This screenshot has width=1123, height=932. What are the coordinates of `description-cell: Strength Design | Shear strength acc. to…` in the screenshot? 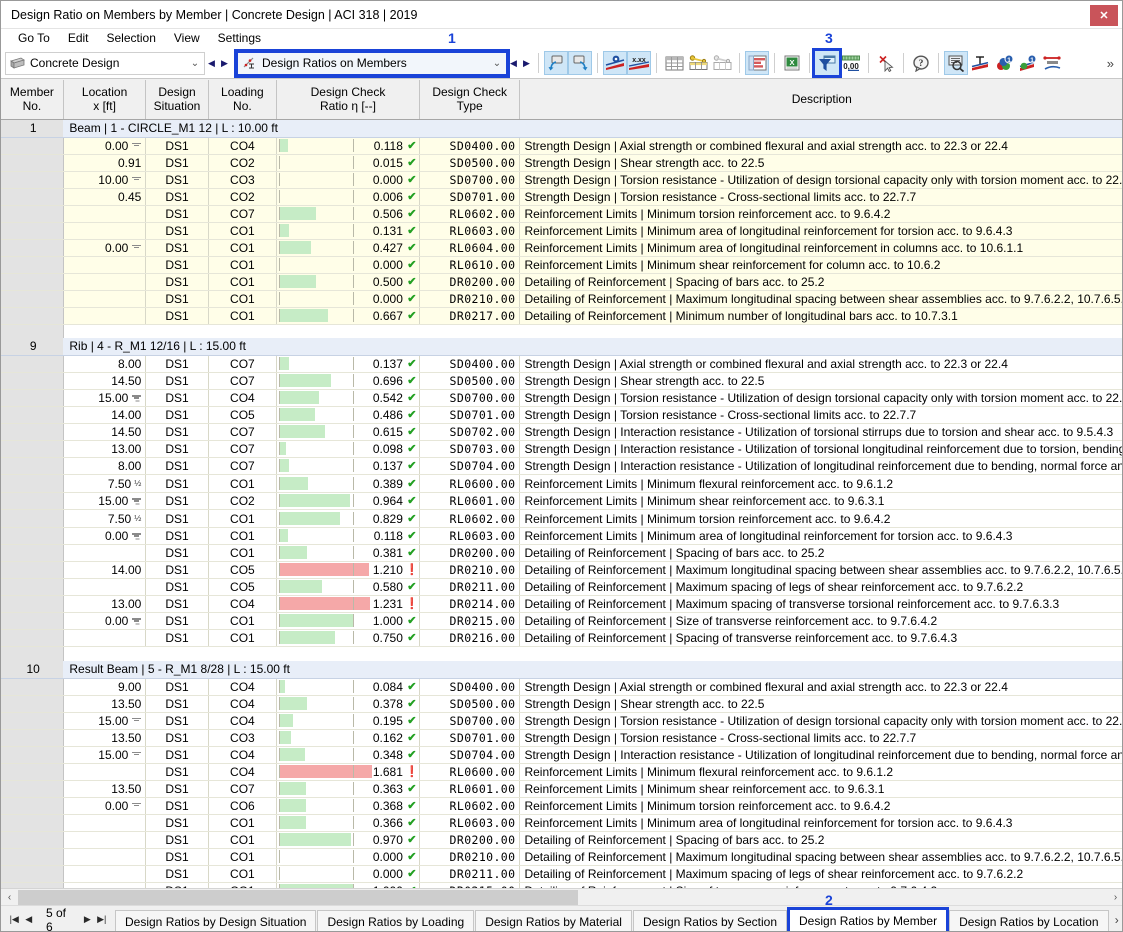 It's located at (820, 163).